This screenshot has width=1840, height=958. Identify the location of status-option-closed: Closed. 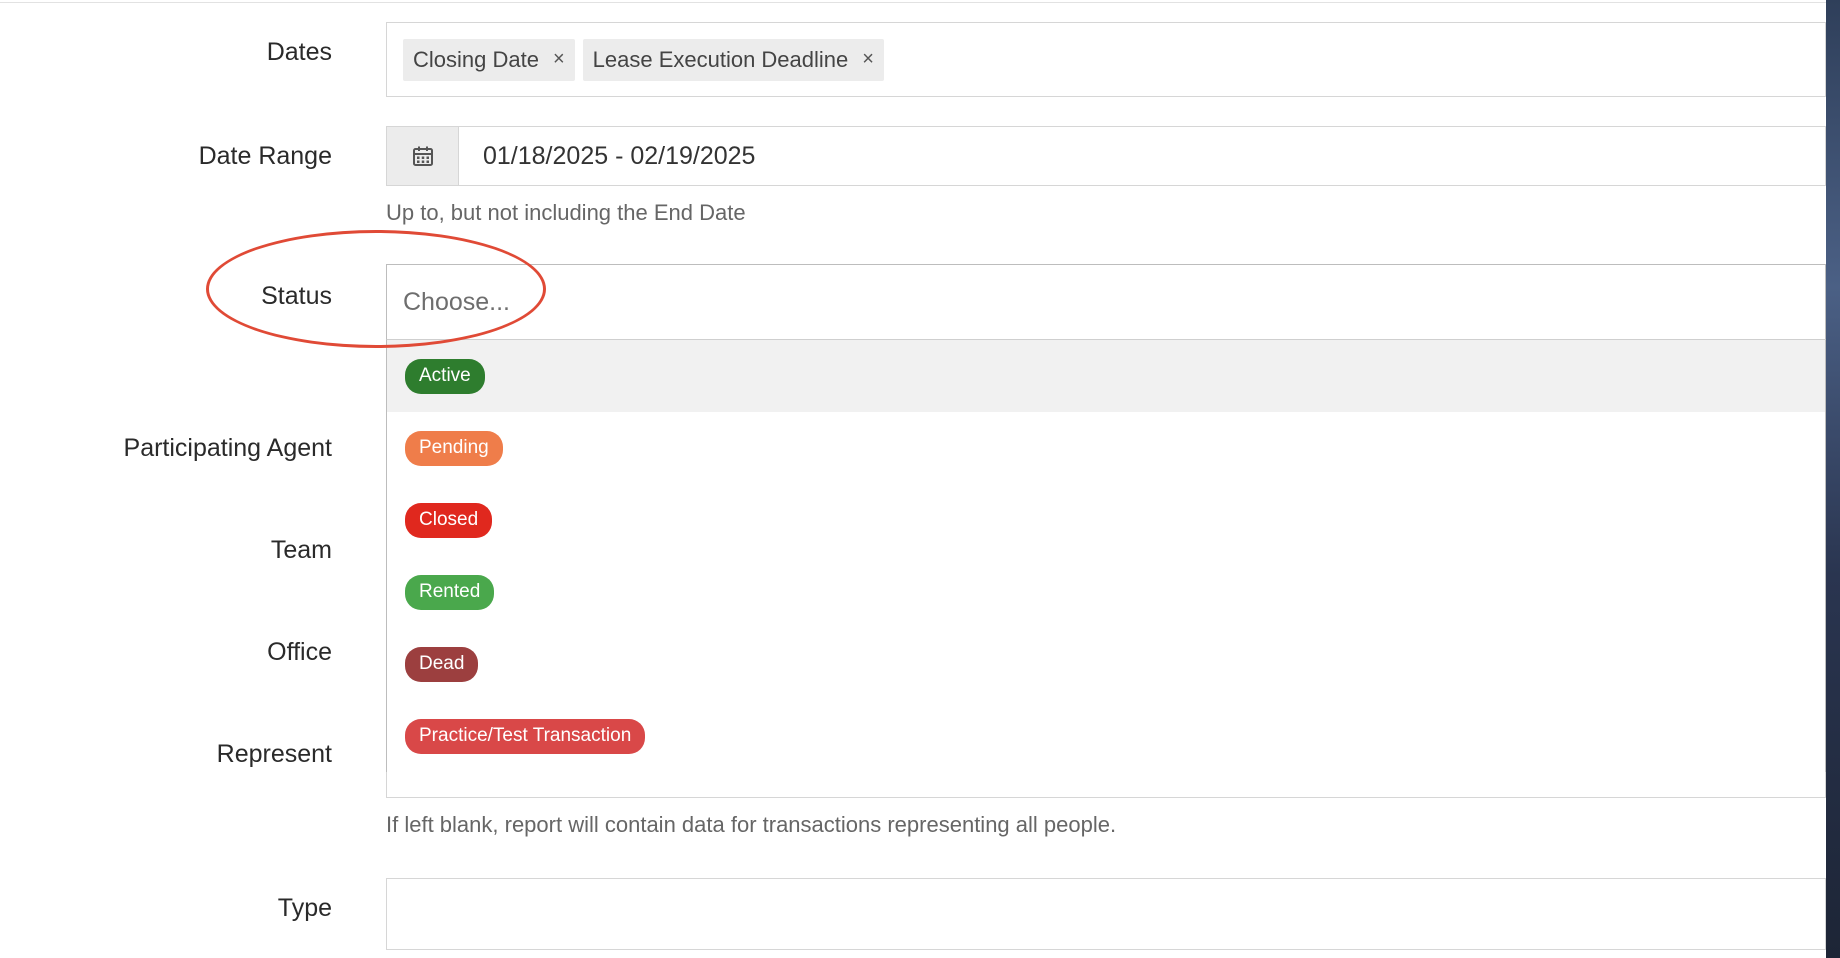
(1106, 520).